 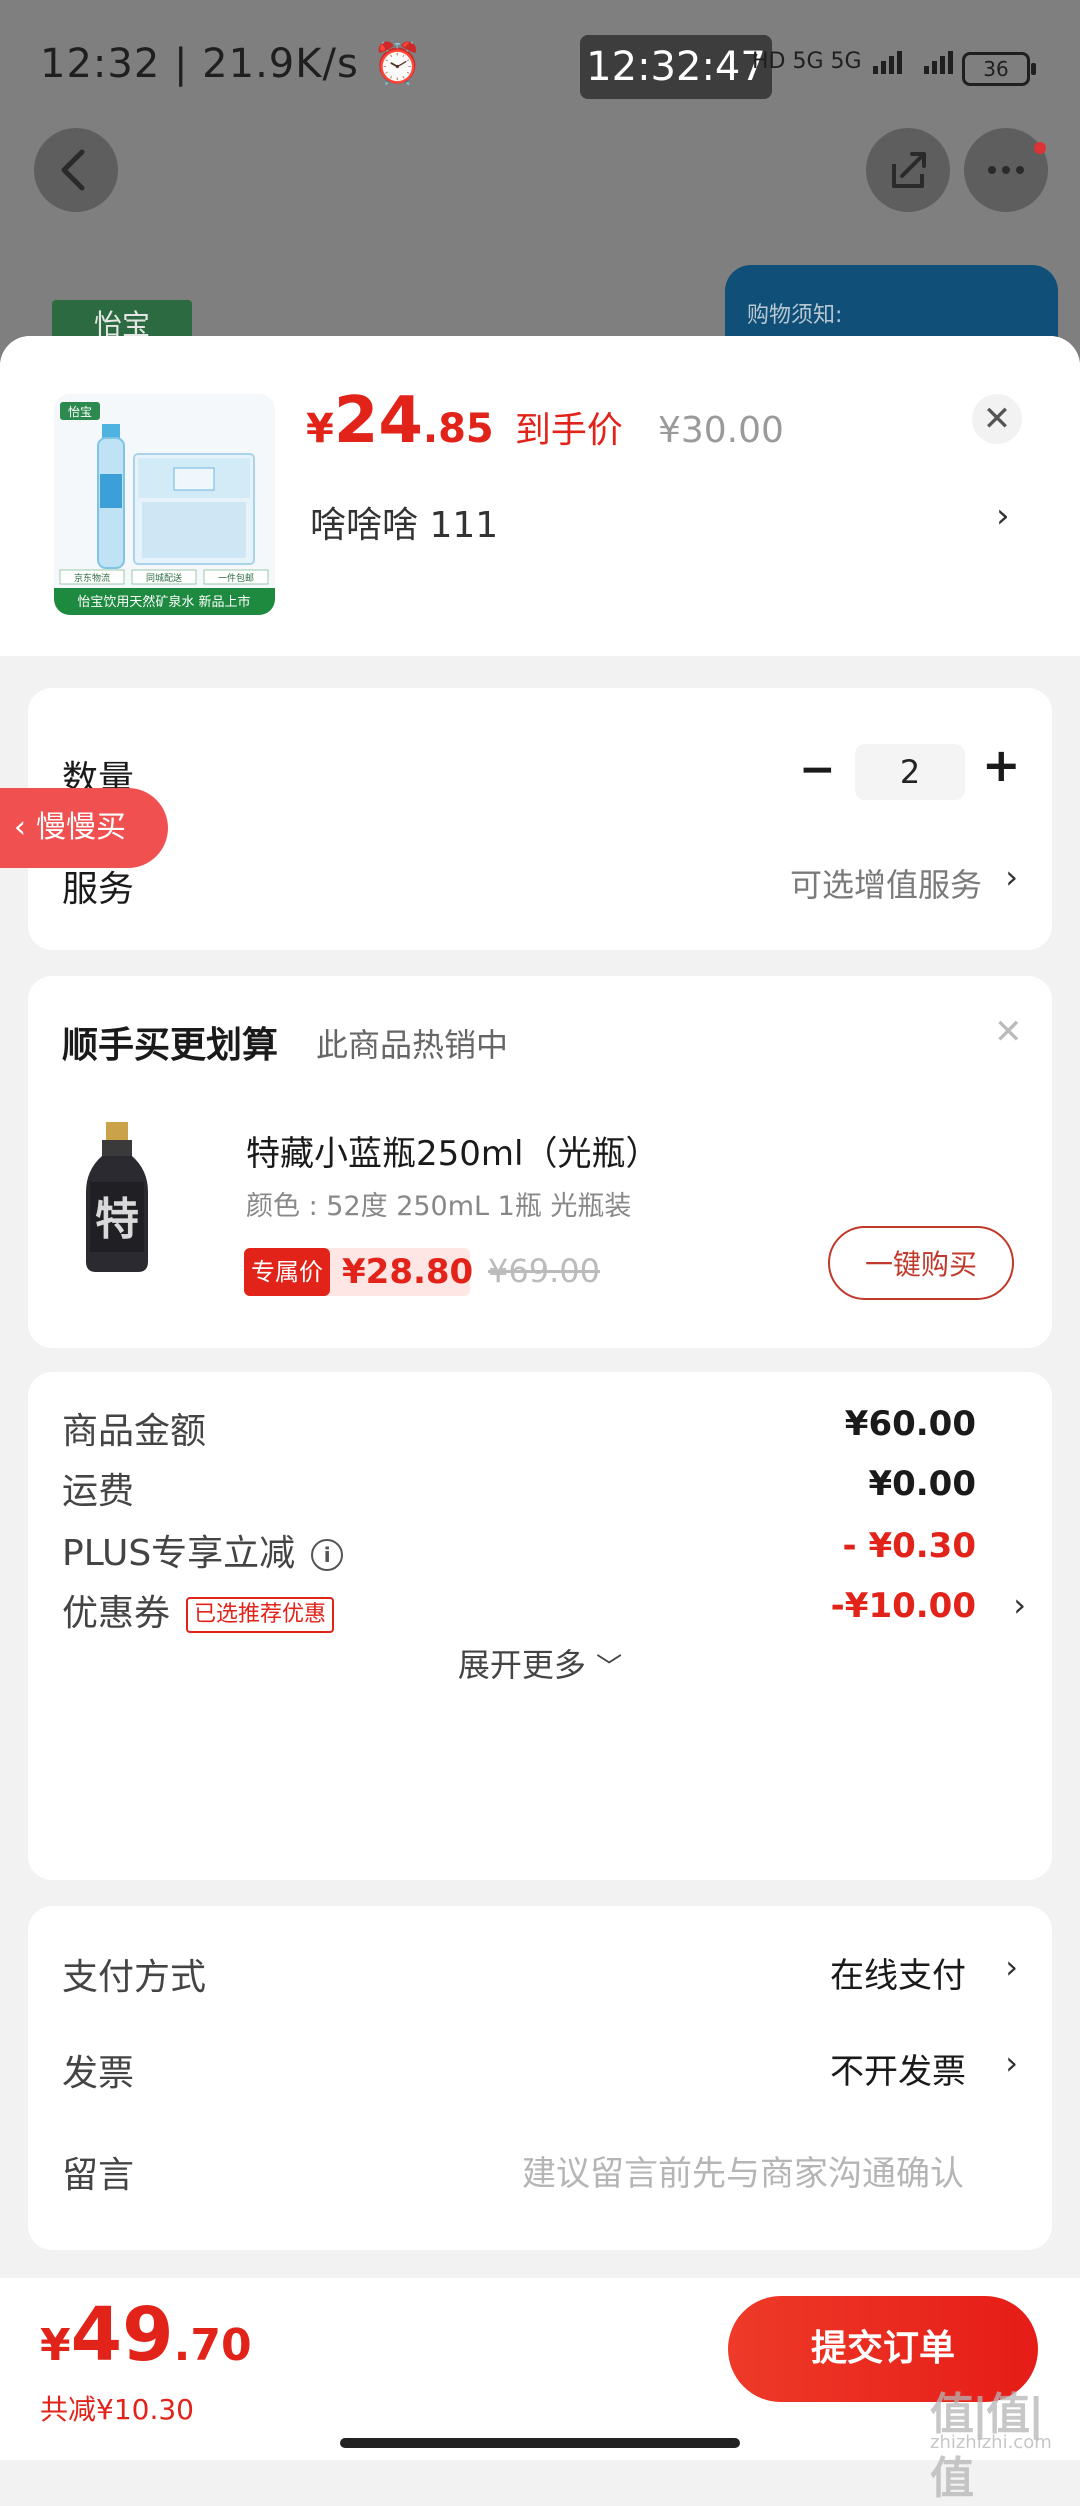 I want to click on quantity-stepper: 2, so click(x=910, y=772).